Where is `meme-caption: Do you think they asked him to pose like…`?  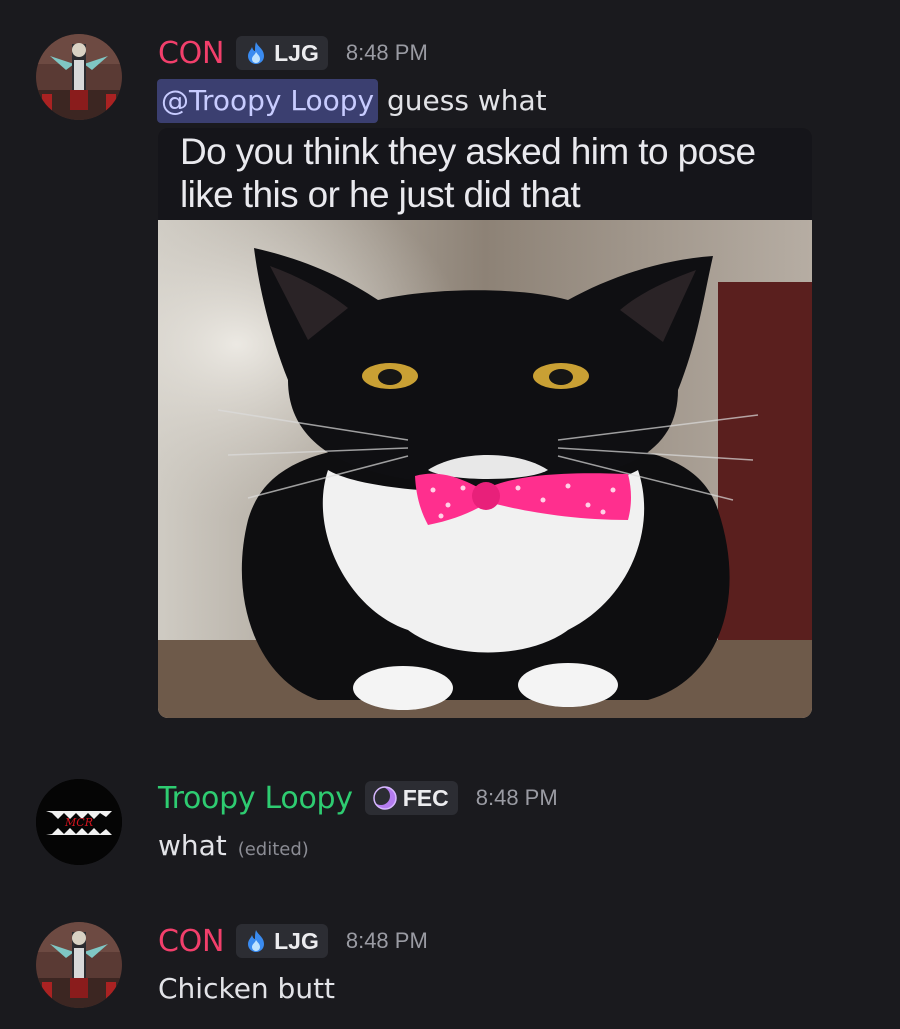 meme-caption: Do you think they asked him to pose like… is located at coordinates (485, 174).